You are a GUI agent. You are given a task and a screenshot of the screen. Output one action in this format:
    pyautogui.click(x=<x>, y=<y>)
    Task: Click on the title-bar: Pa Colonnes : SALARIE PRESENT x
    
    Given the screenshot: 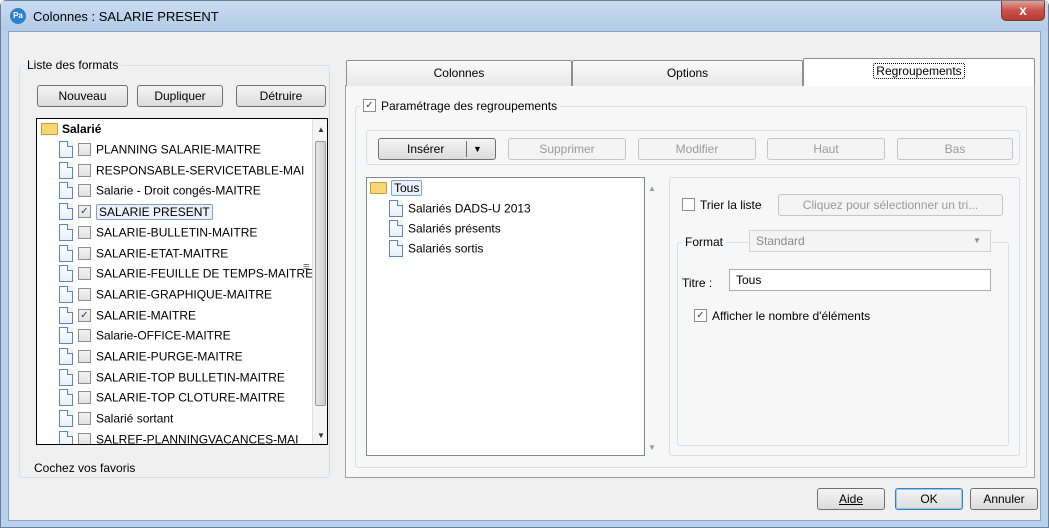 What is the action you would take?
    pyautogui.click(x=524, y=16)
    